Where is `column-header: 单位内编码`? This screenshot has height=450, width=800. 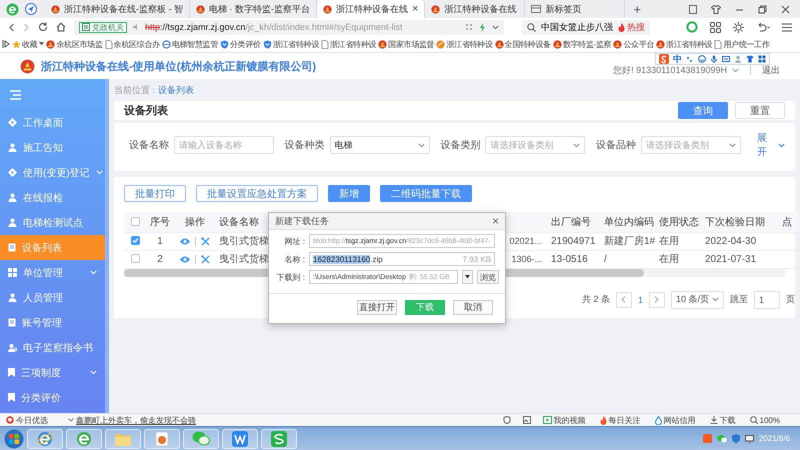
column-header: 单位内编码 is located at coordinates (629, 222).